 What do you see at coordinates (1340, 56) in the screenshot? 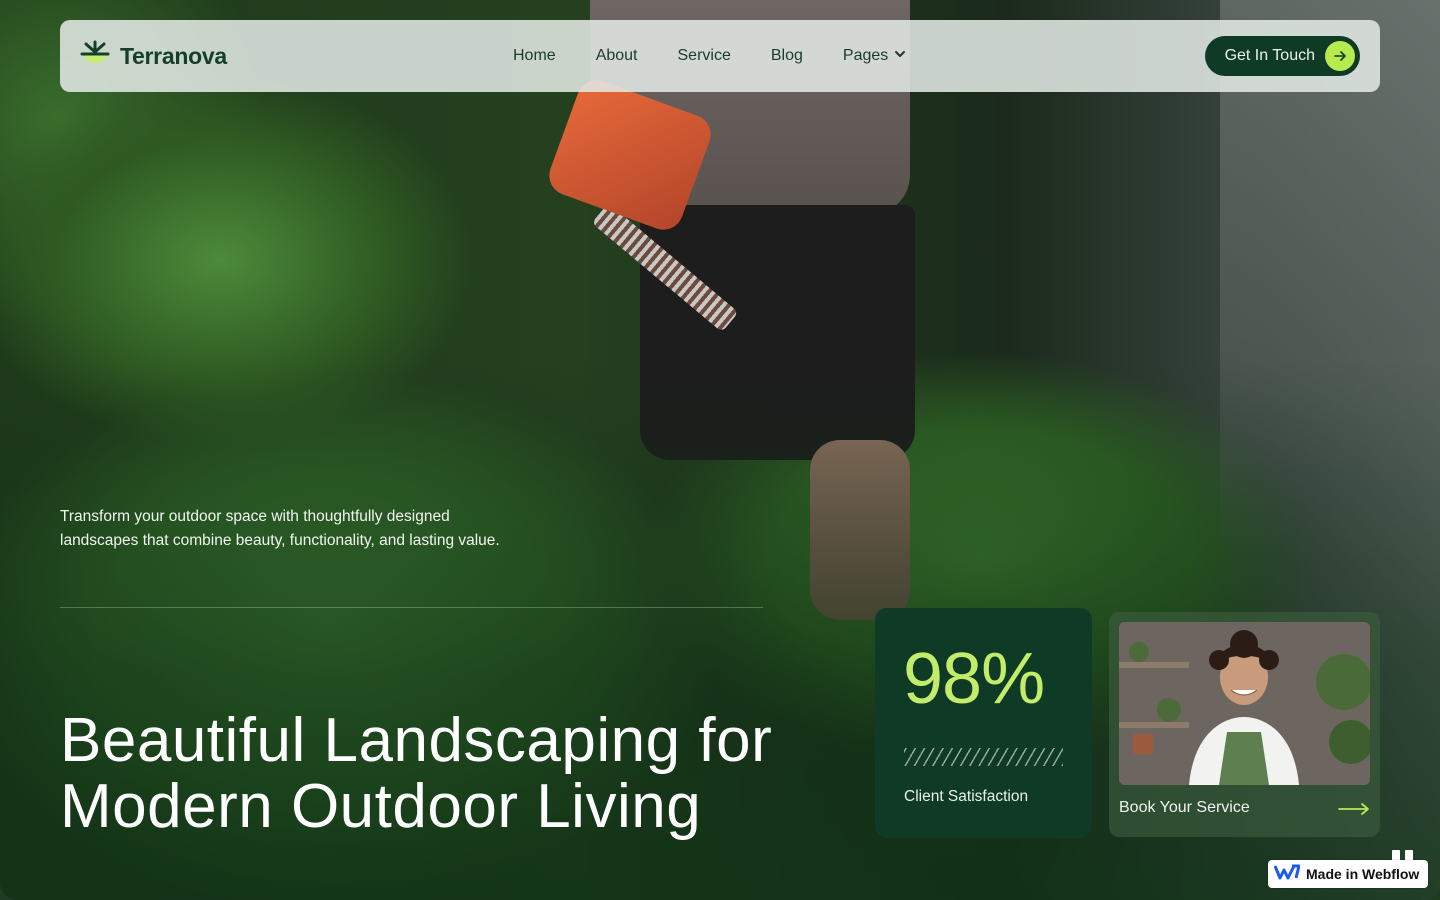
I see `arrow-right-icon` at bounding box center [1340, 56].